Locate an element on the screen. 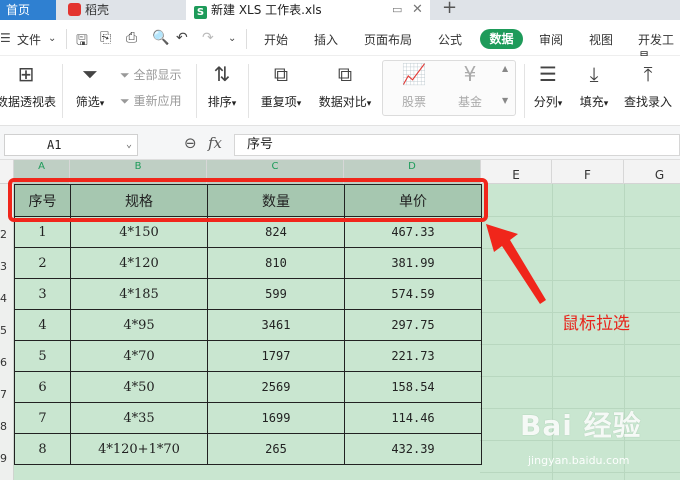 This screenshot has width=680, height=480. table-cell: 5 is located at coordinates (42, 356).